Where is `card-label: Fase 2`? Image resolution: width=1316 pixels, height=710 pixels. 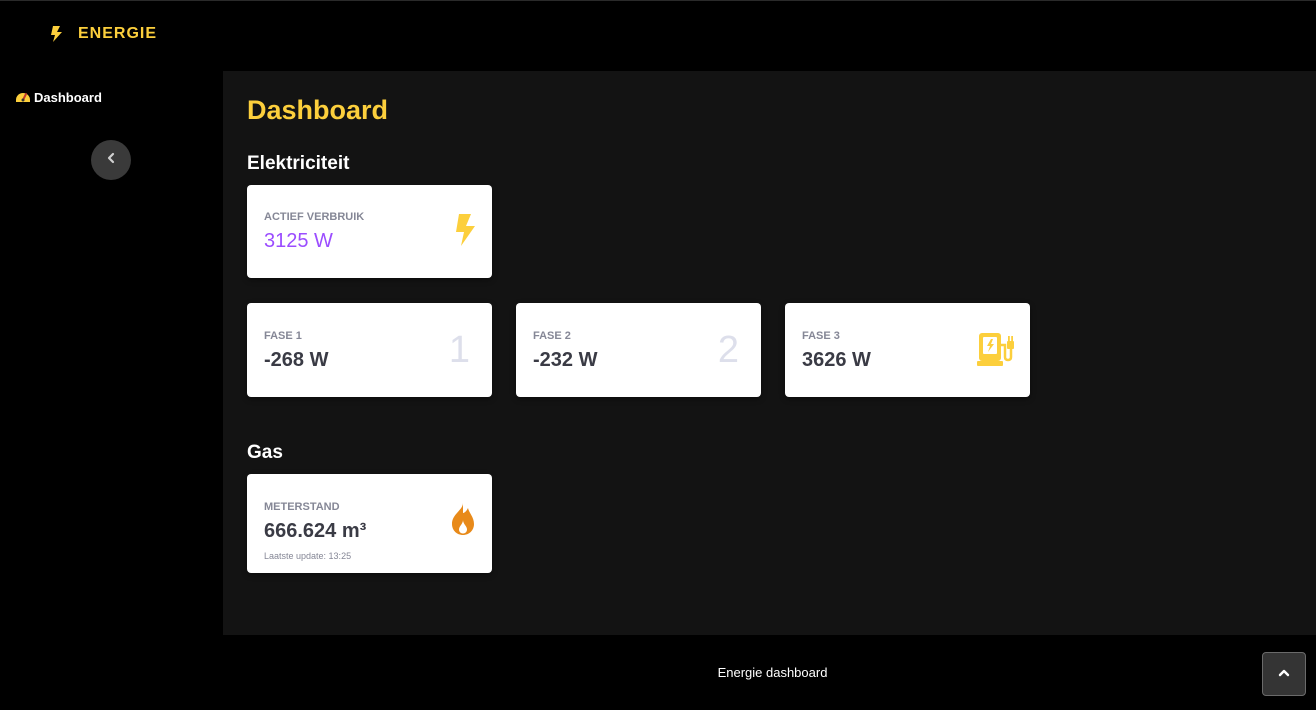 card-label: Fase 2 is located at coordinates (552, 336).